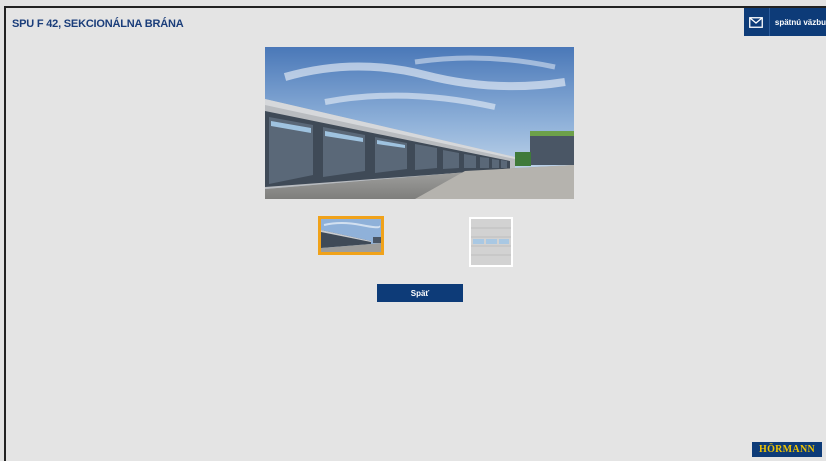  What do you see at coordinates (757, 22) in the screenshot?
I see `mail-icon` at bounding box center [757, 22].